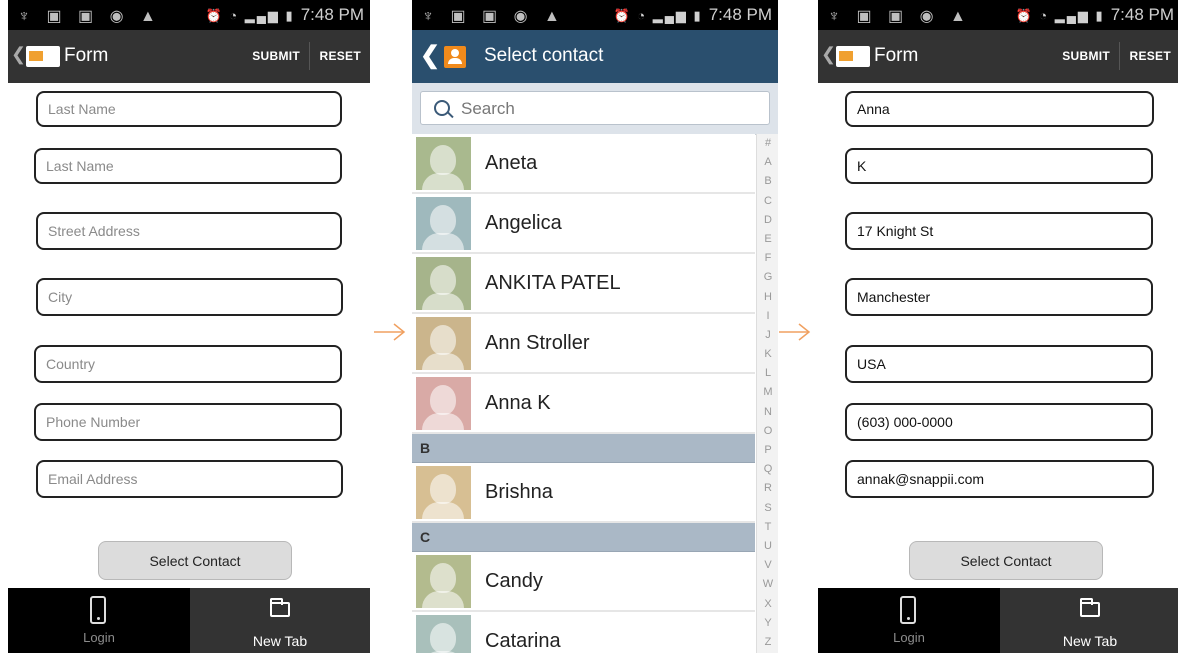 The height and width of the screenshot is (653, 1178). I want to click on alphabet-index-letter: Y, so click(767, 623).